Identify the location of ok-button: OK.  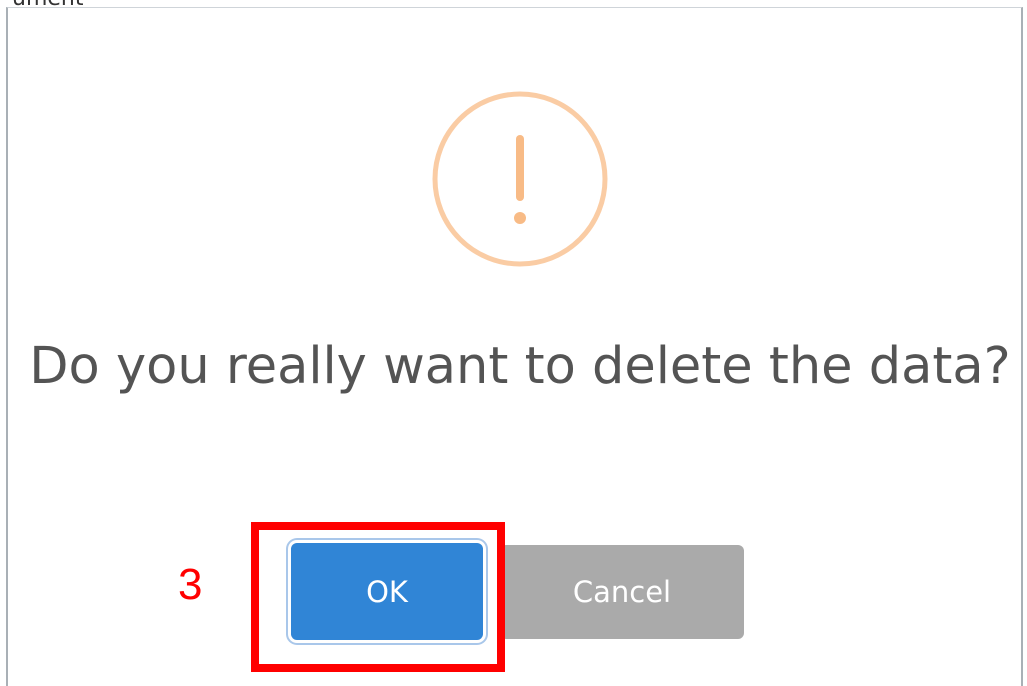
(387, 591).